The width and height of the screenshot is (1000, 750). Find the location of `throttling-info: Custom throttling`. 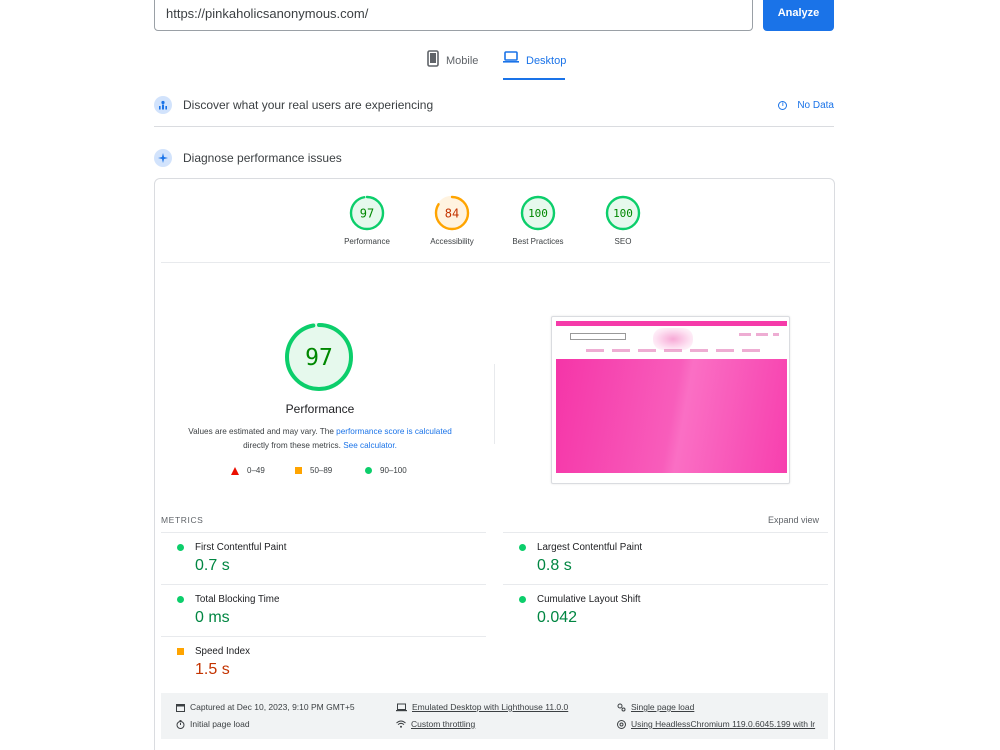

throttling-info: Custom throttling is located at coordinates (435, 724).